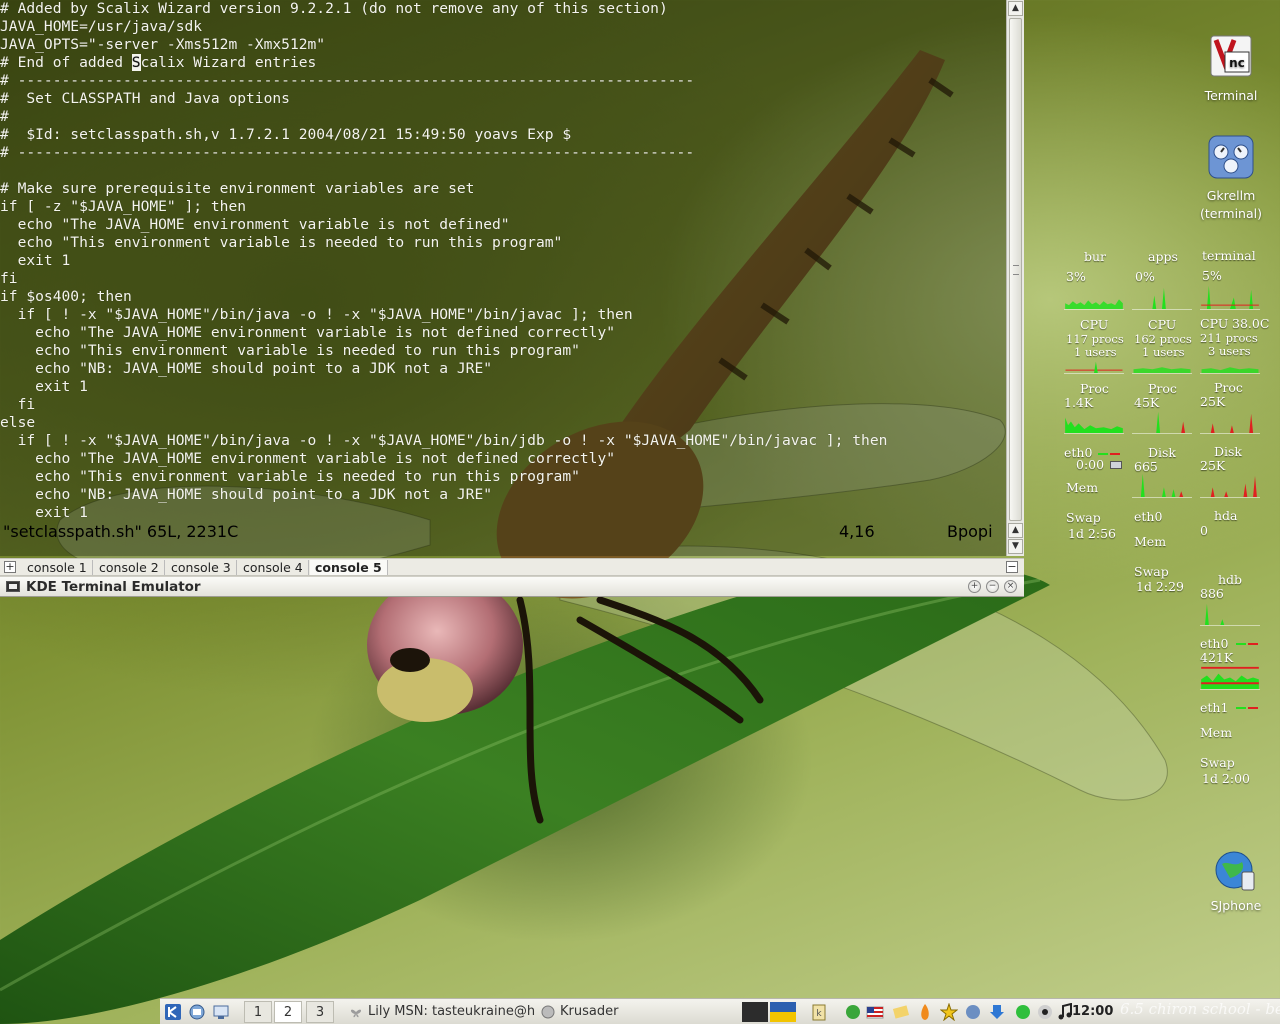  I want to click on window-title: KDE Terminal Emulator, so click(113, 587).